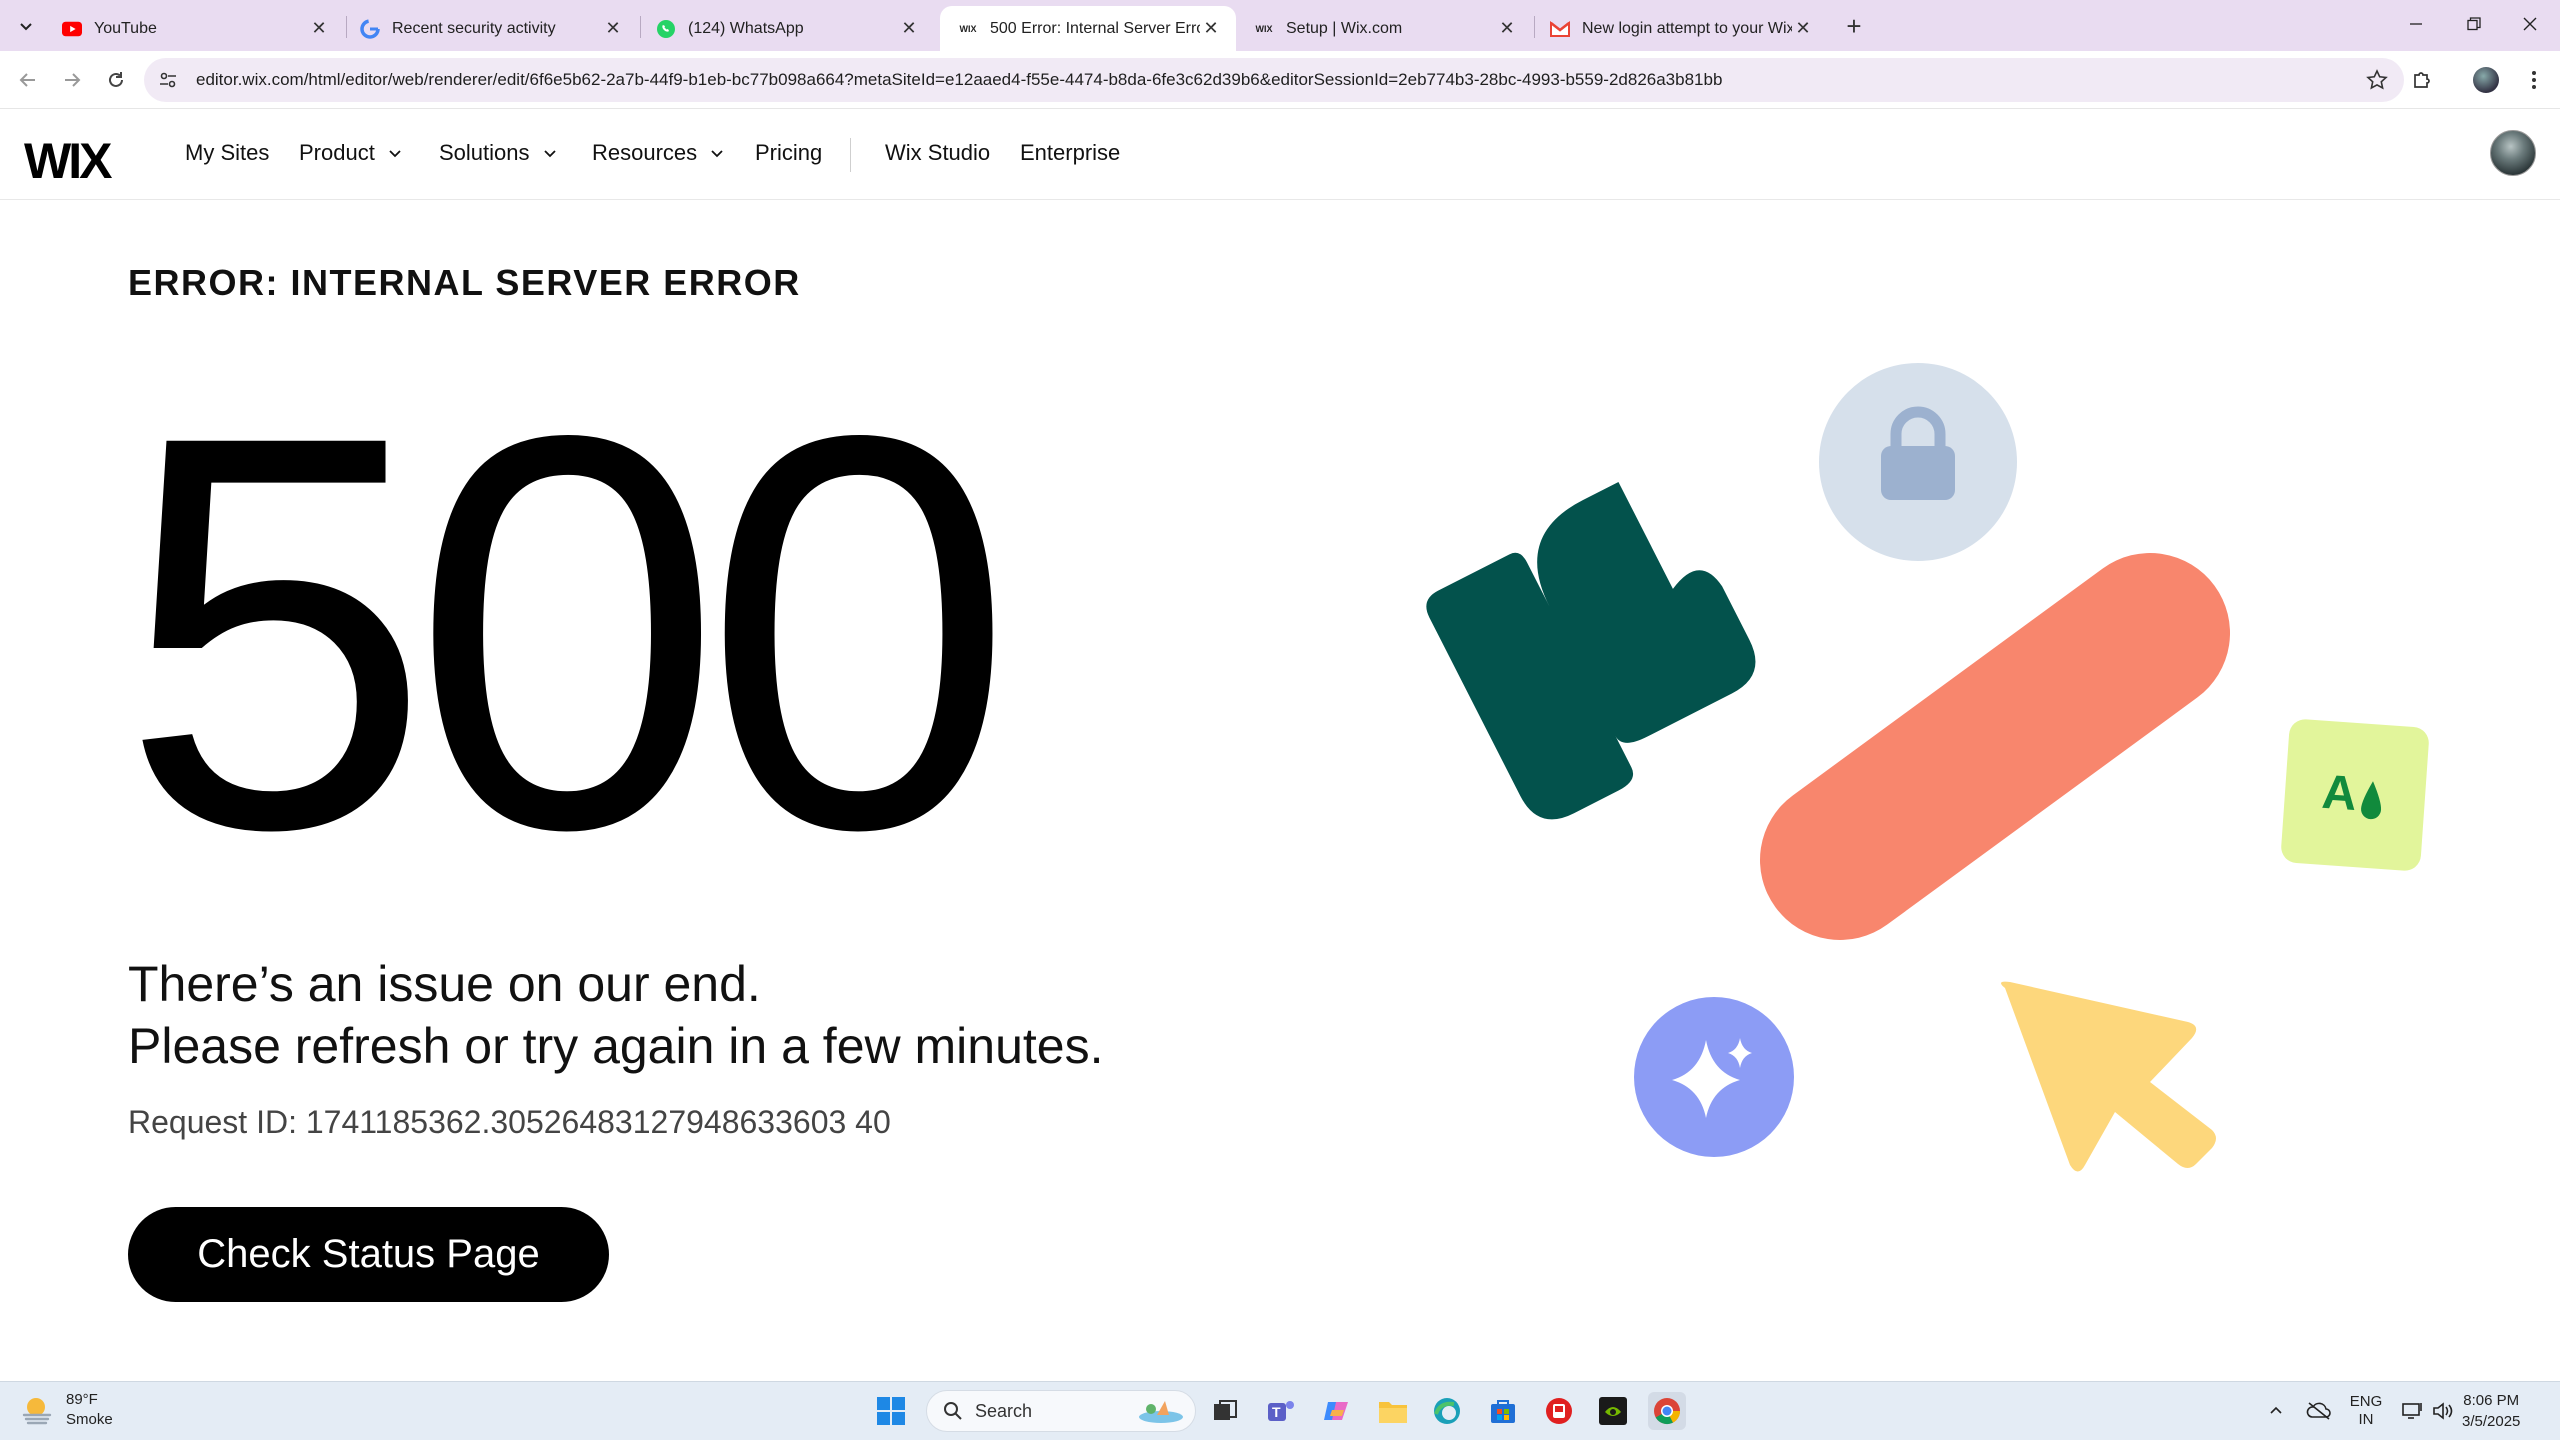 The image size is (2560, 1440). What do you see at coordinates (2355, 795) in the screenshot?
I see `ink-drop-badge-illustration: A` at bounding box center [2355, 795].